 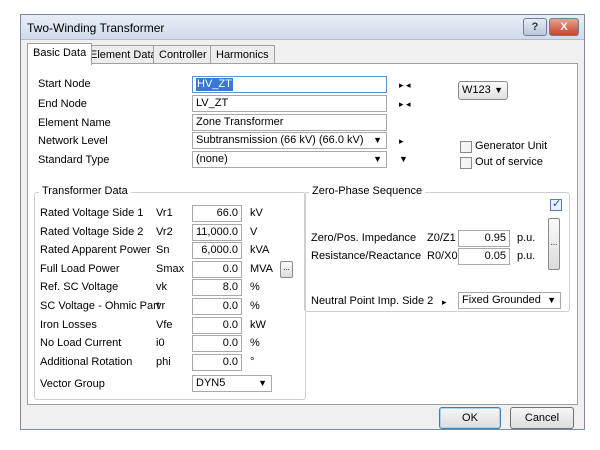 I want to click on zero-phase-row-label: Zero/Pos. Impedance, so click(x=364, y=238).